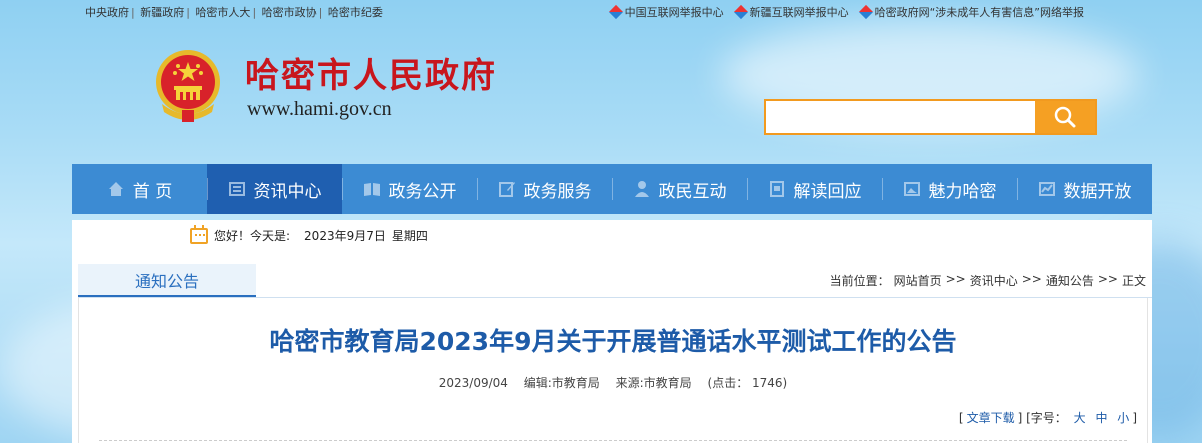  What do you see at coordinates (409, 189) in the screenshot?
I see `nav-item-open-gov: 政务公开` at bounding box center [409, 189].